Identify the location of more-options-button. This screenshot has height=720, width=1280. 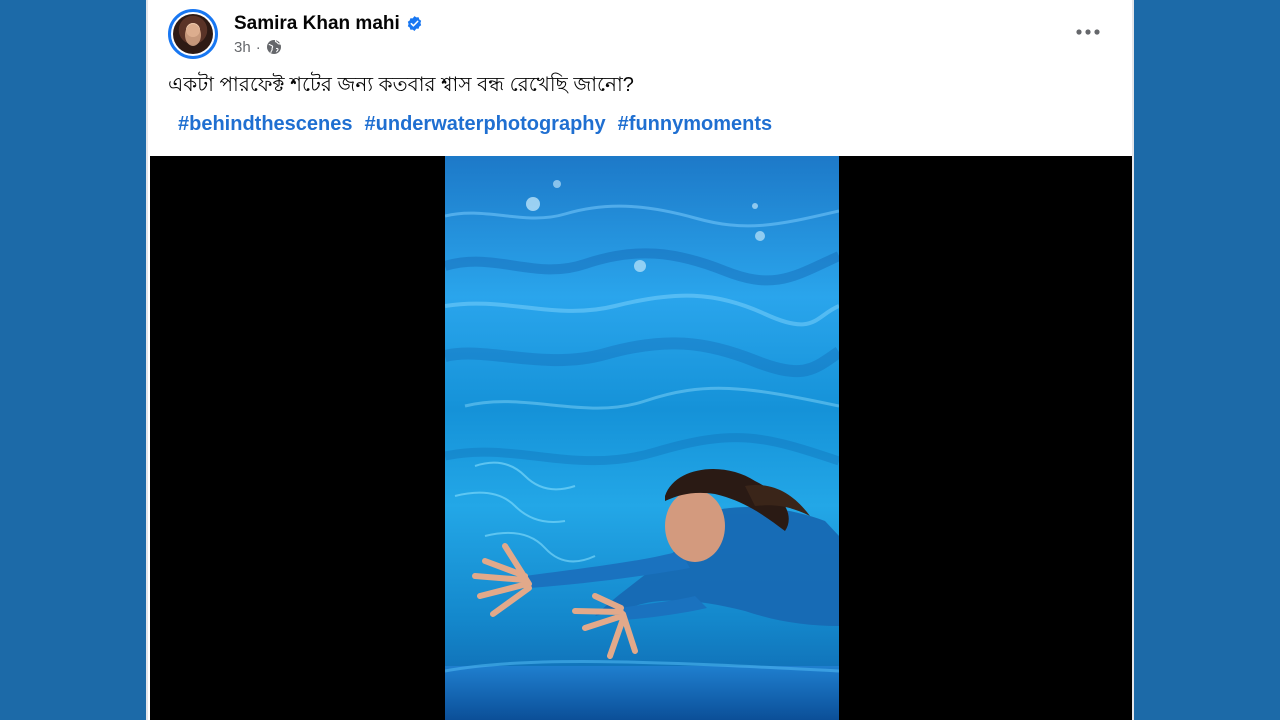
(1088, 32).